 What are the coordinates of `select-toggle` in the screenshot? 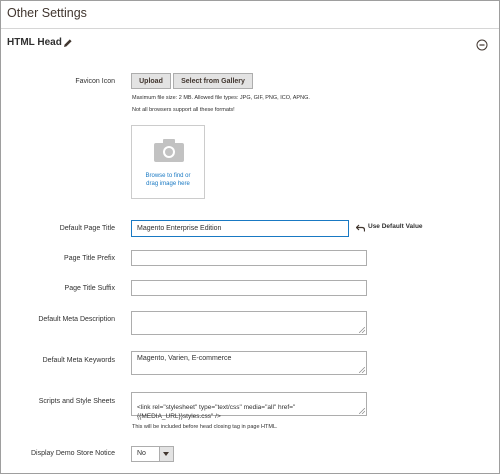 It's located at (166, 454).